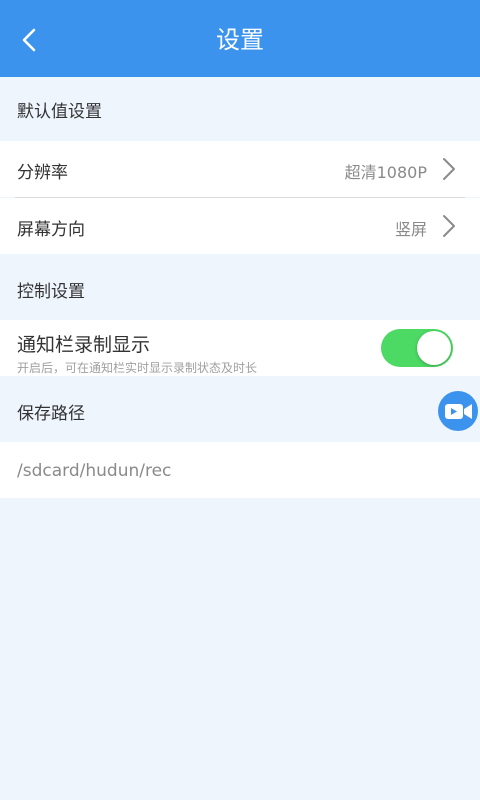 The height and width of the screenshot is (800, 480). I want to click on resolution-row: 分辨率 超清1080P, so click(240, 169).